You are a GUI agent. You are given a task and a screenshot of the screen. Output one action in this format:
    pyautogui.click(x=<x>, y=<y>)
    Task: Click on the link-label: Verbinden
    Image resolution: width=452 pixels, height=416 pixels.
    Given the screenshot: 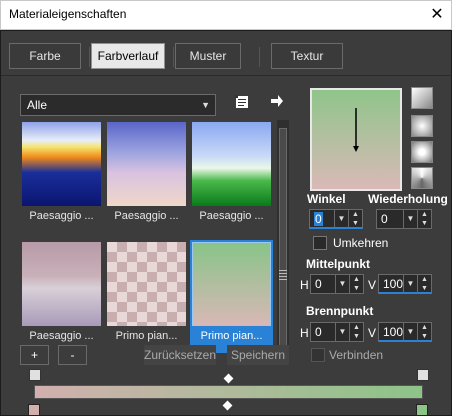 What is the action you would take?
    pyautogui.click(x=356, y=355)
    